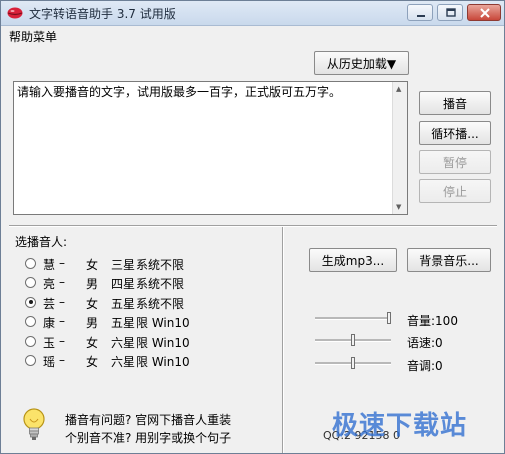  What do you see at coordinates (455, 103) in the screenshot?
I see `play-button: 播音` at bounding box center [455, 103].